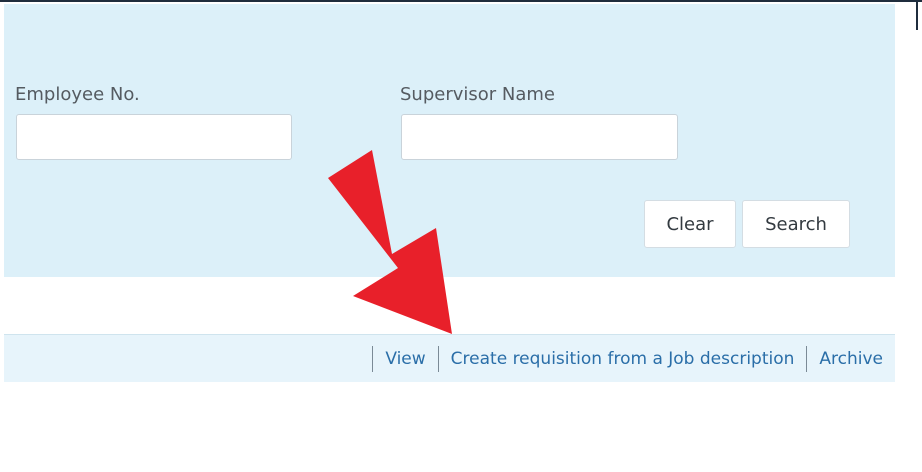  What do you see at coordinates (77, 94) in the screenshot?
I see `employee-no-label: Employee No.` at bounding box center [77, 94].